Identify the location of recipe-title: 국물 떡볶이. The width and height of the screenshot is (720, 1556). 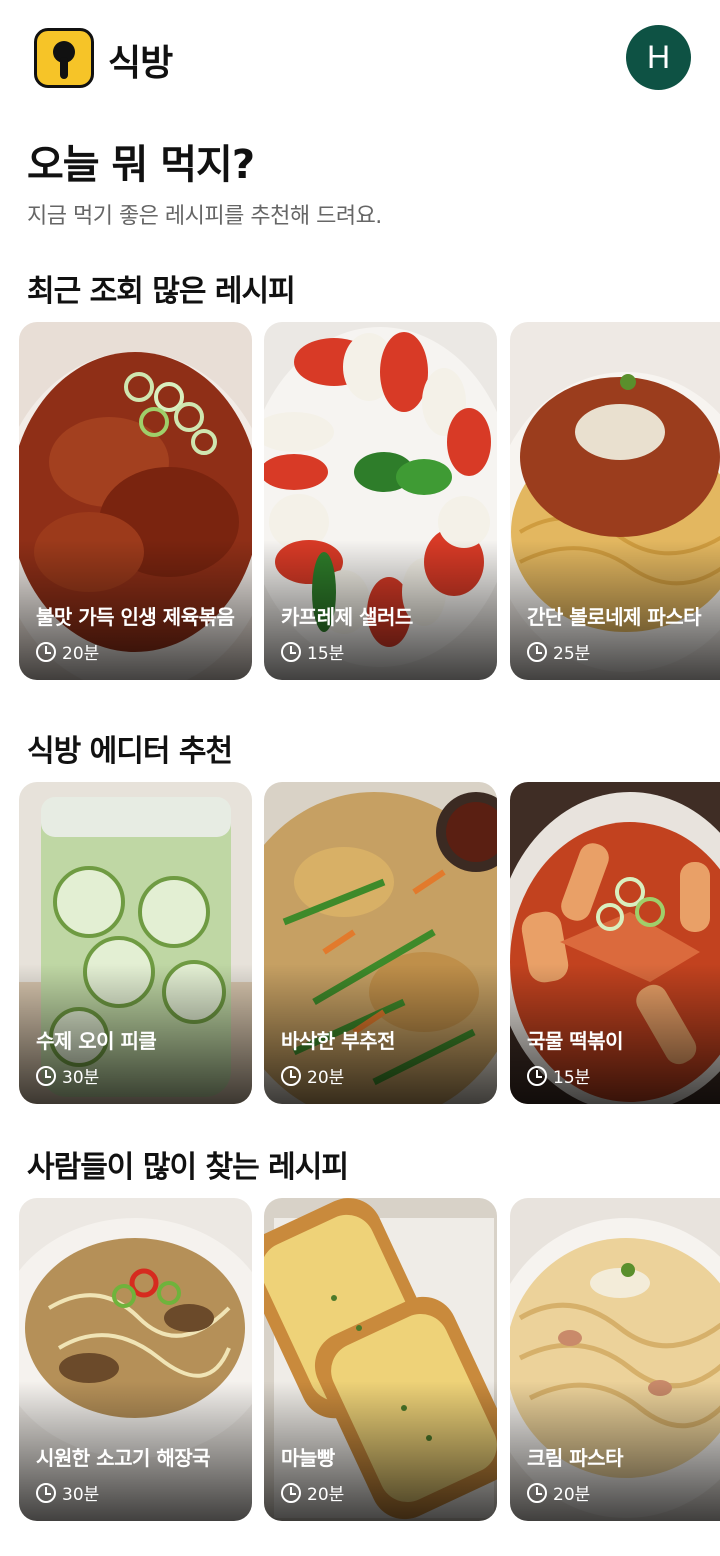
(575, 1041).